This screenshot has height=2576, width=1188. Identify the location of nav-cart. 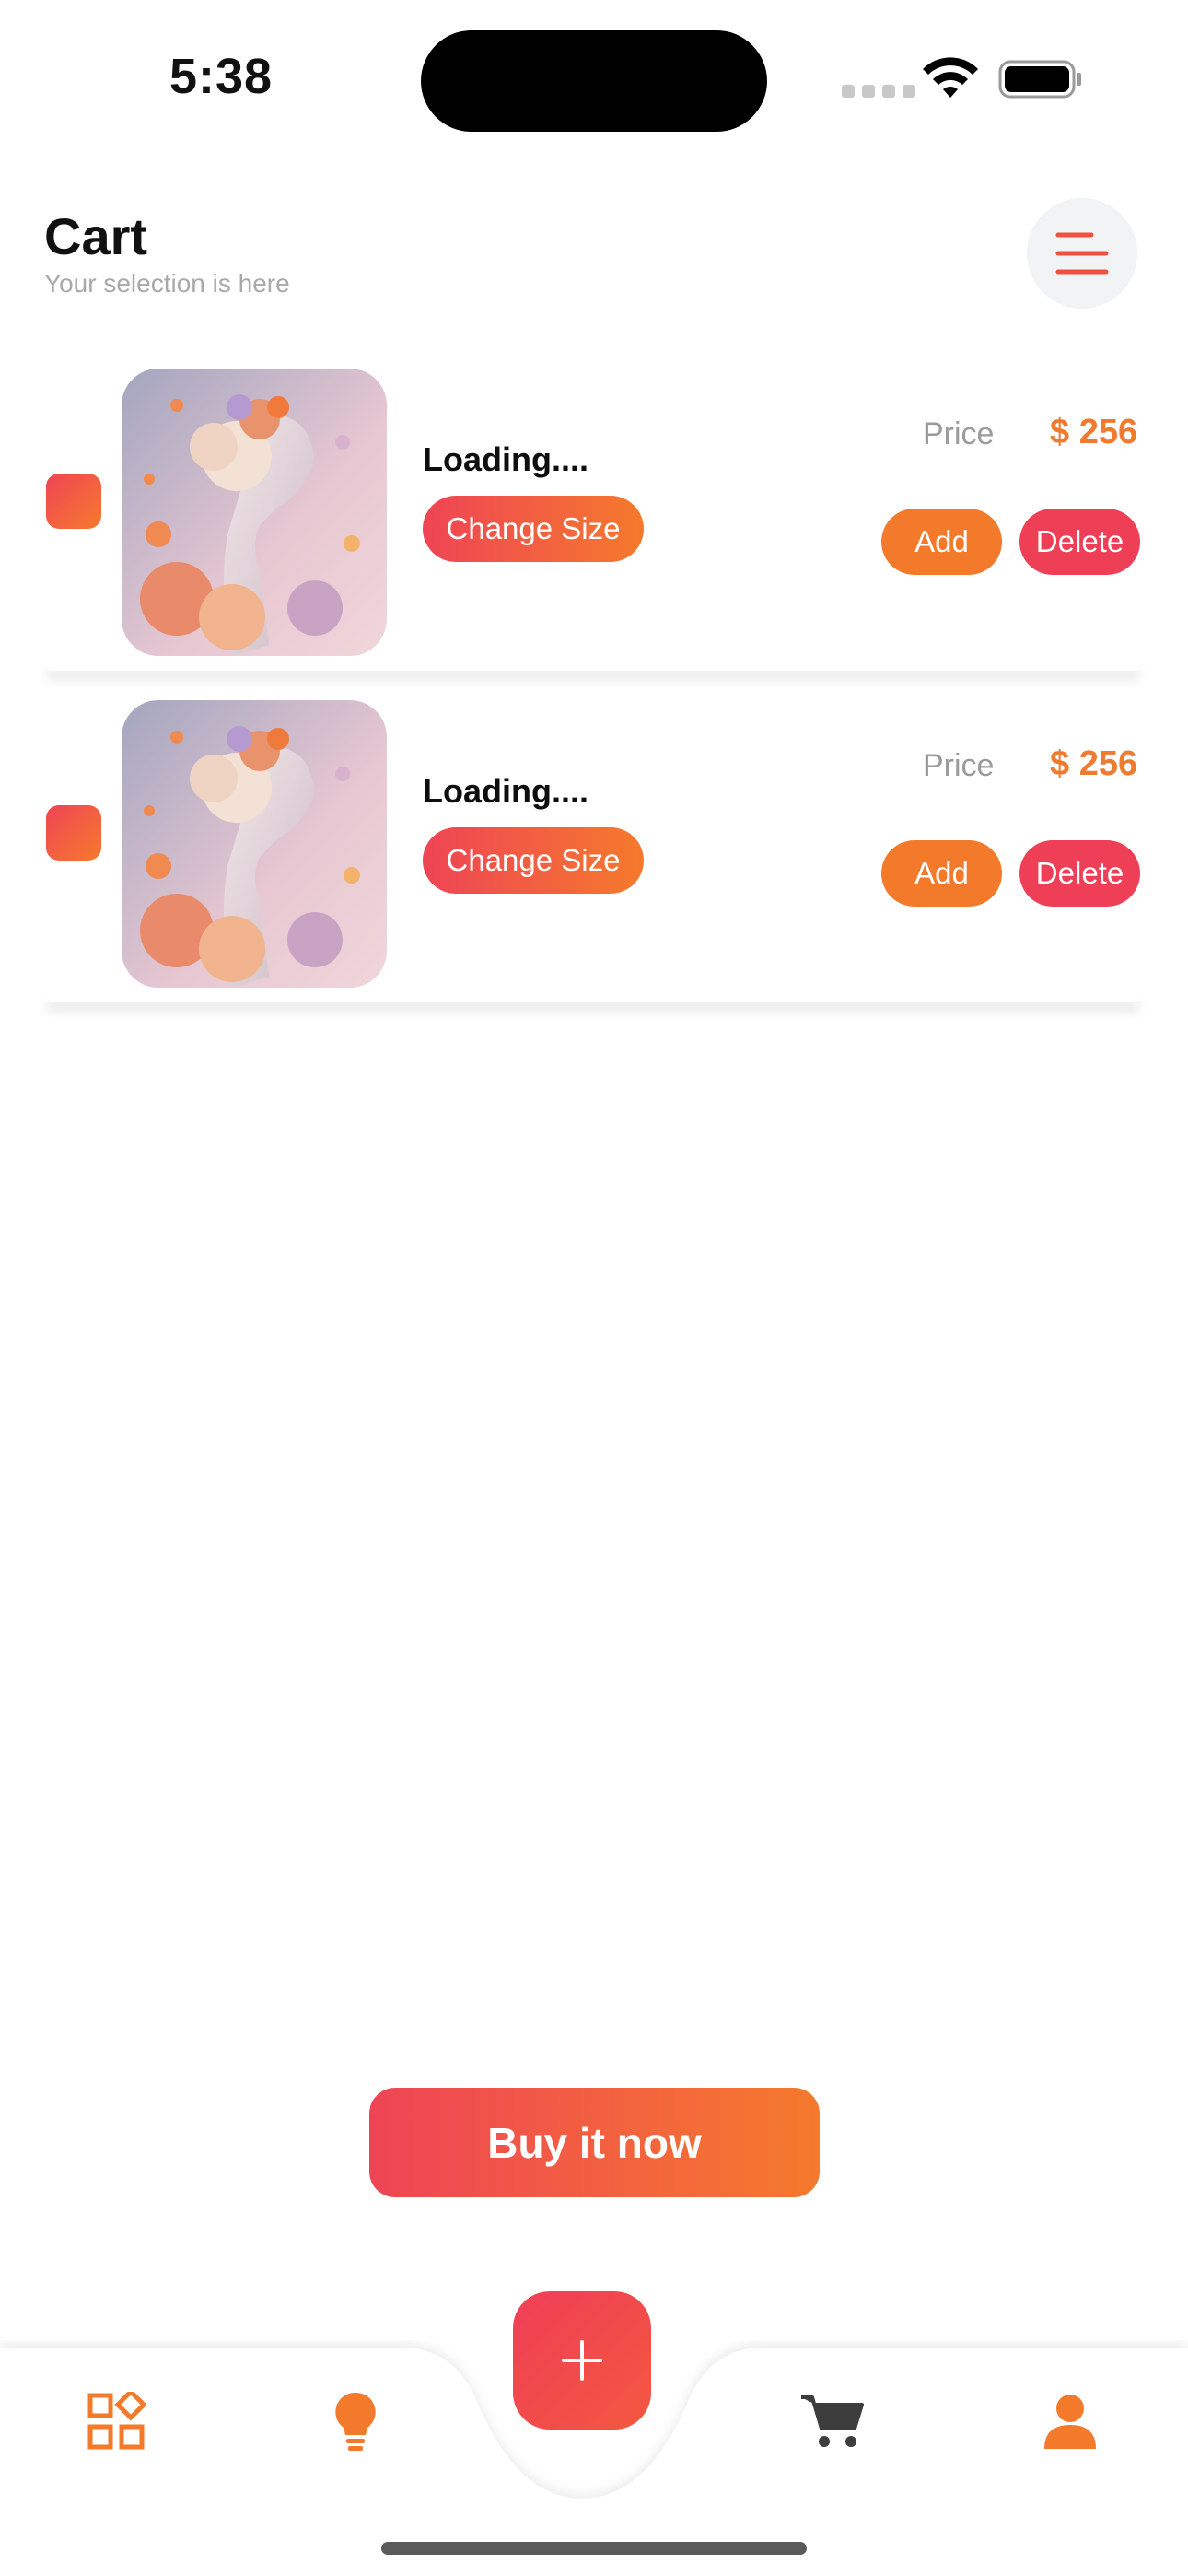
(832, 2421).